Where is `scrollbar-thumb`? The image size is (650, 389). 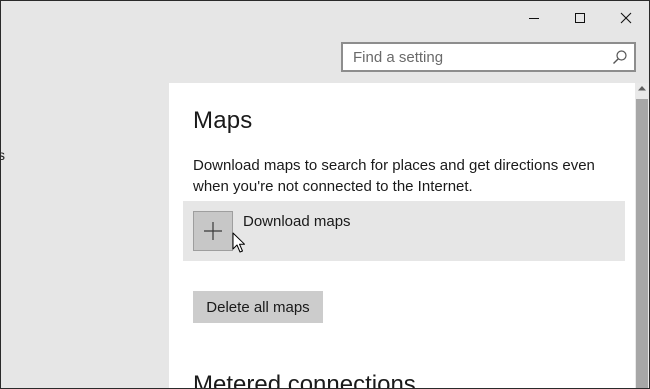
scrollbar-thumb is located at coordinates (642, 243).